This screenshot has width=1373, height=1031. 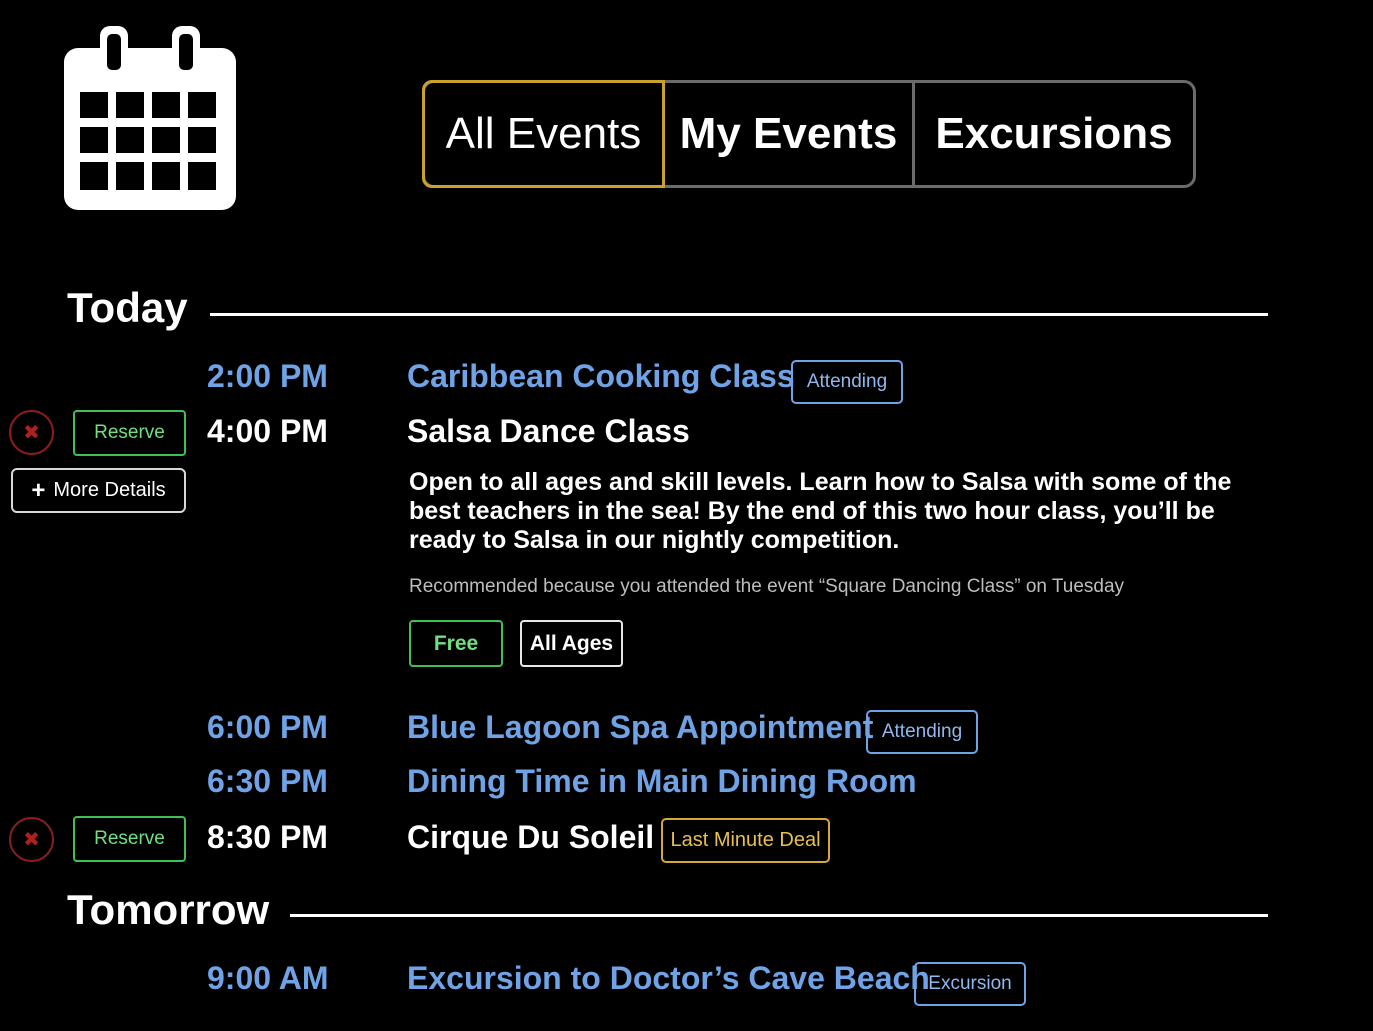 I want to click on event-time: 6:00 PM, so click(x=267, y=727).